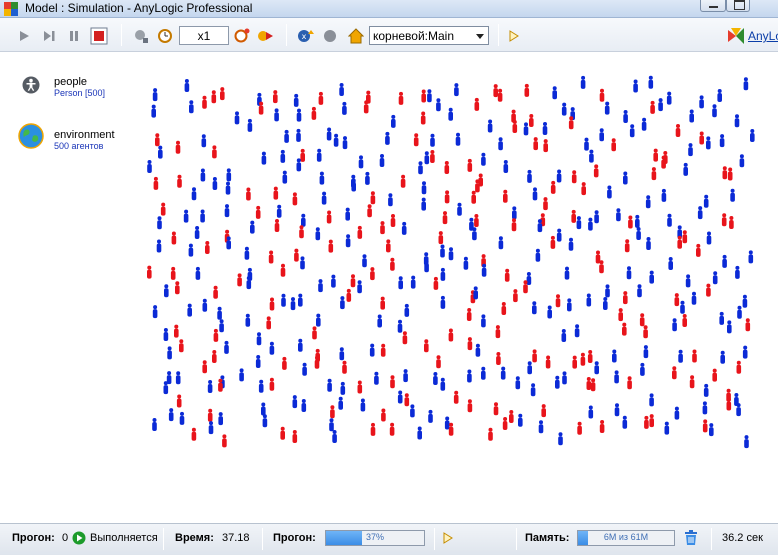 The image size is (778, 555). Describe the element at coordinates (242, 36) in the screenshot. I see `speed-up-button` at that location.